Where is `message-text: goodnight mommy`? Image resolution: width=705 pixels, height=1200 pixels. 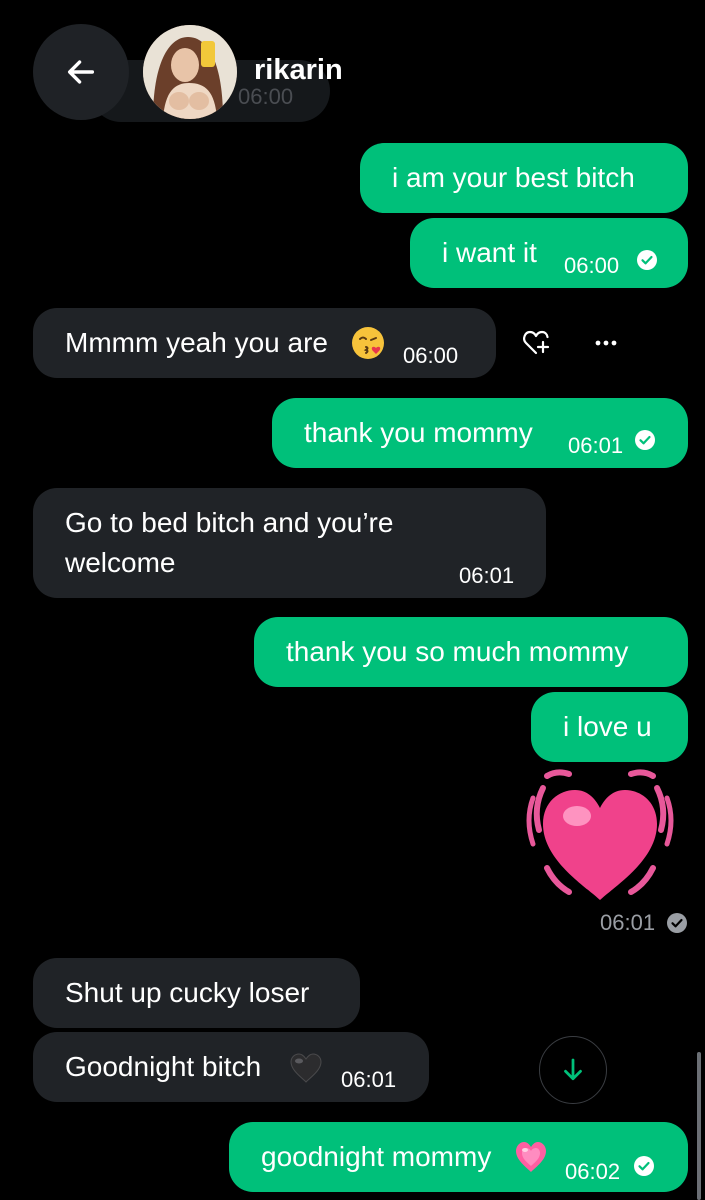 message-text: goodnight mommy is located at coordinates (376, 1156).